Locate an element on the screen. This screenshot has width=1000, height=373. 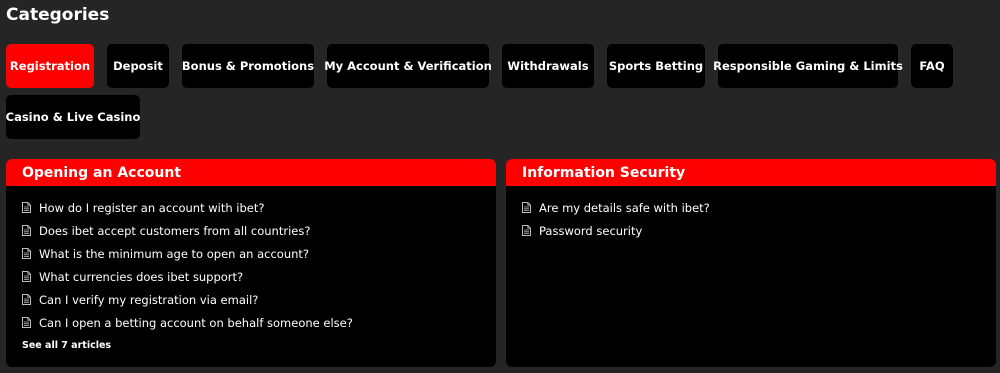
article-title: What currencies does ibet support? is located at coordinates (141, 276).